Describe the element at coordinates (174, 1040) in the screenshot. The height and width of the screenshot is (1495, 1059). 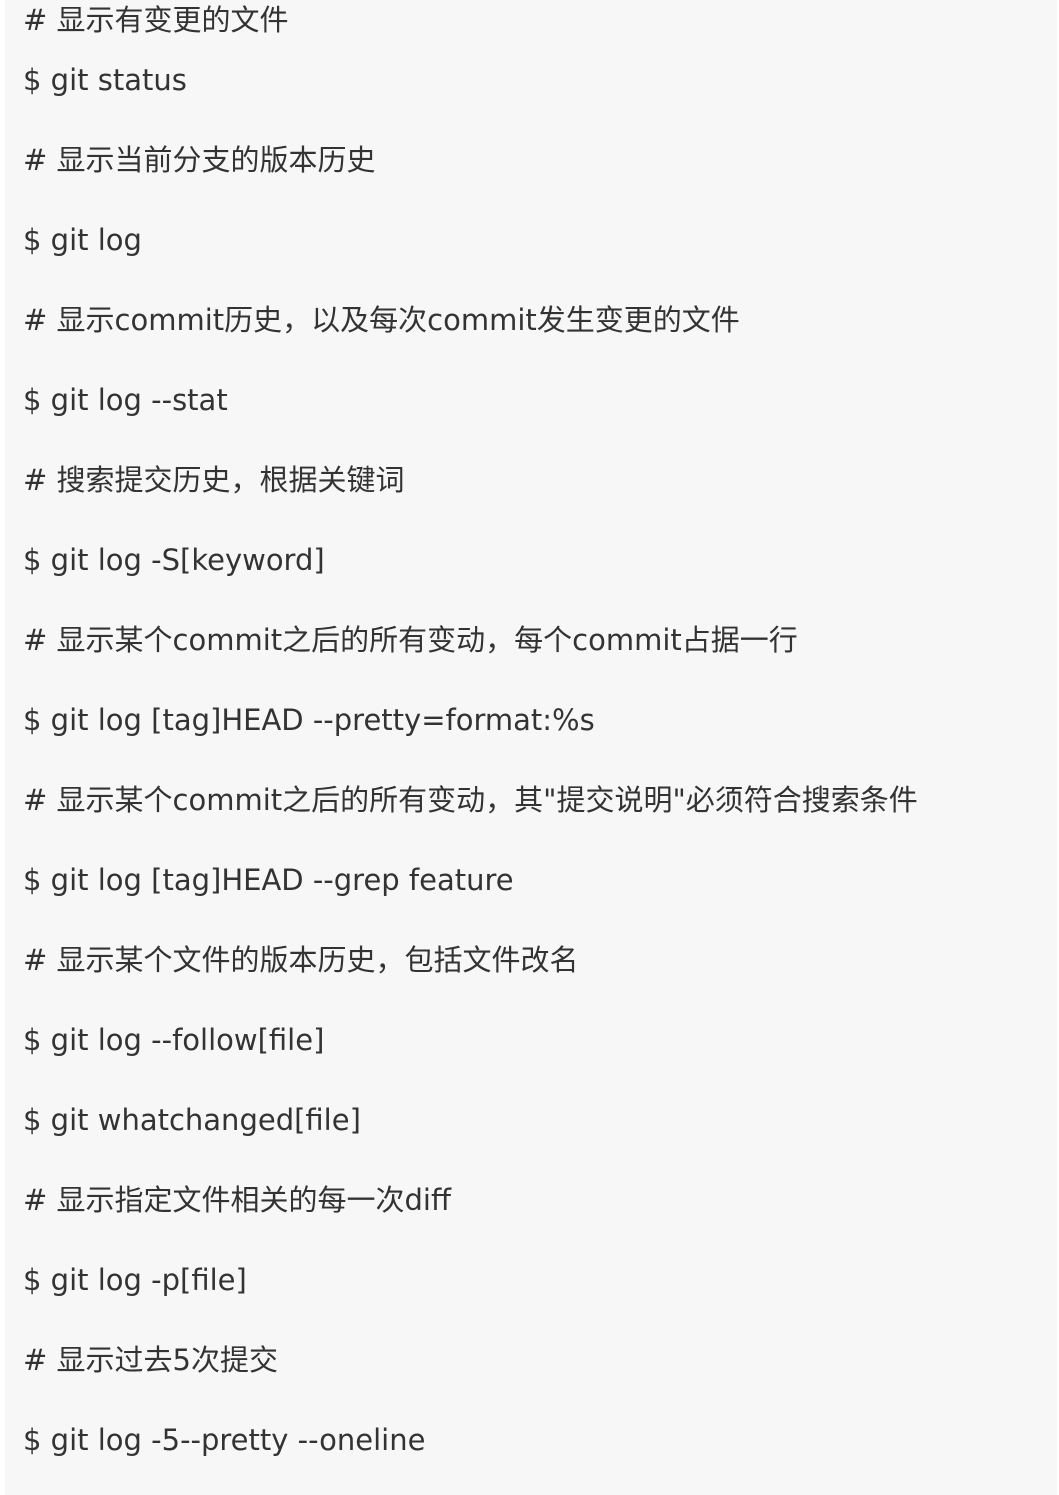
I see `command-line: $ git log --follow[file]` at that location.